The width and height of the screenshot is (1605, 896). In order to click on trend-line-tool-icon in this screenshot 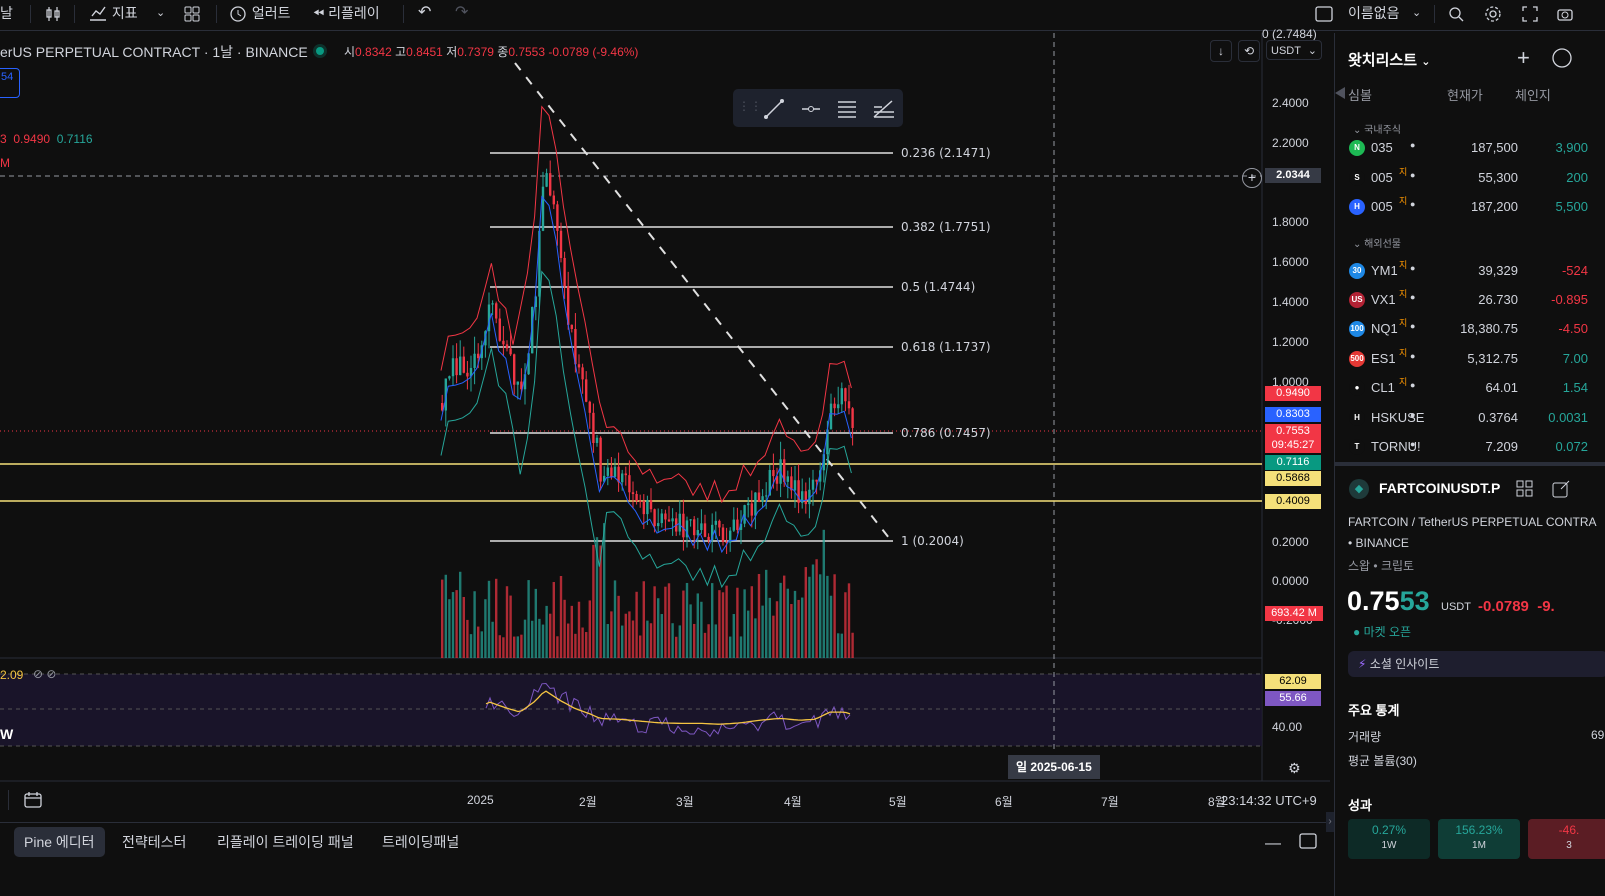, I will do `click(774, 109)`.